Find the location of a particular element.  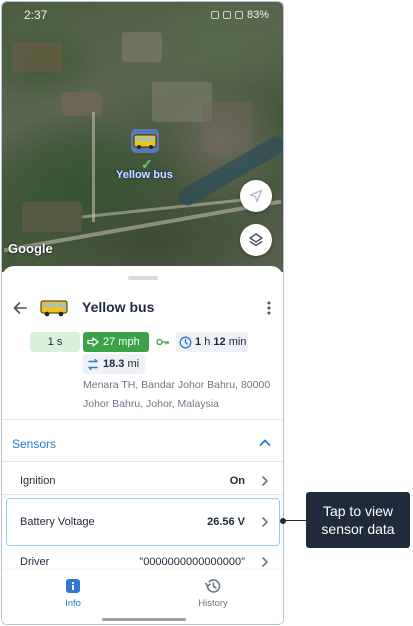

bus-marker-icon is located at coordinates (145, 141).